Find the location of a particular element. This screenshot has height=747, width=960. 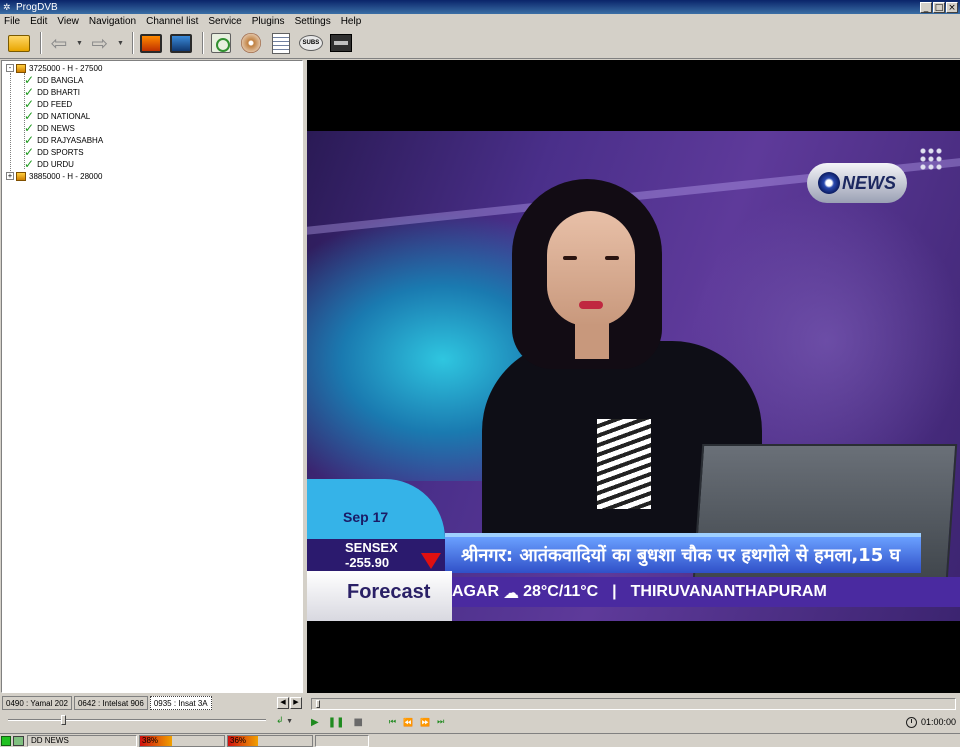

volume-track is located at coordinates (137, 720).